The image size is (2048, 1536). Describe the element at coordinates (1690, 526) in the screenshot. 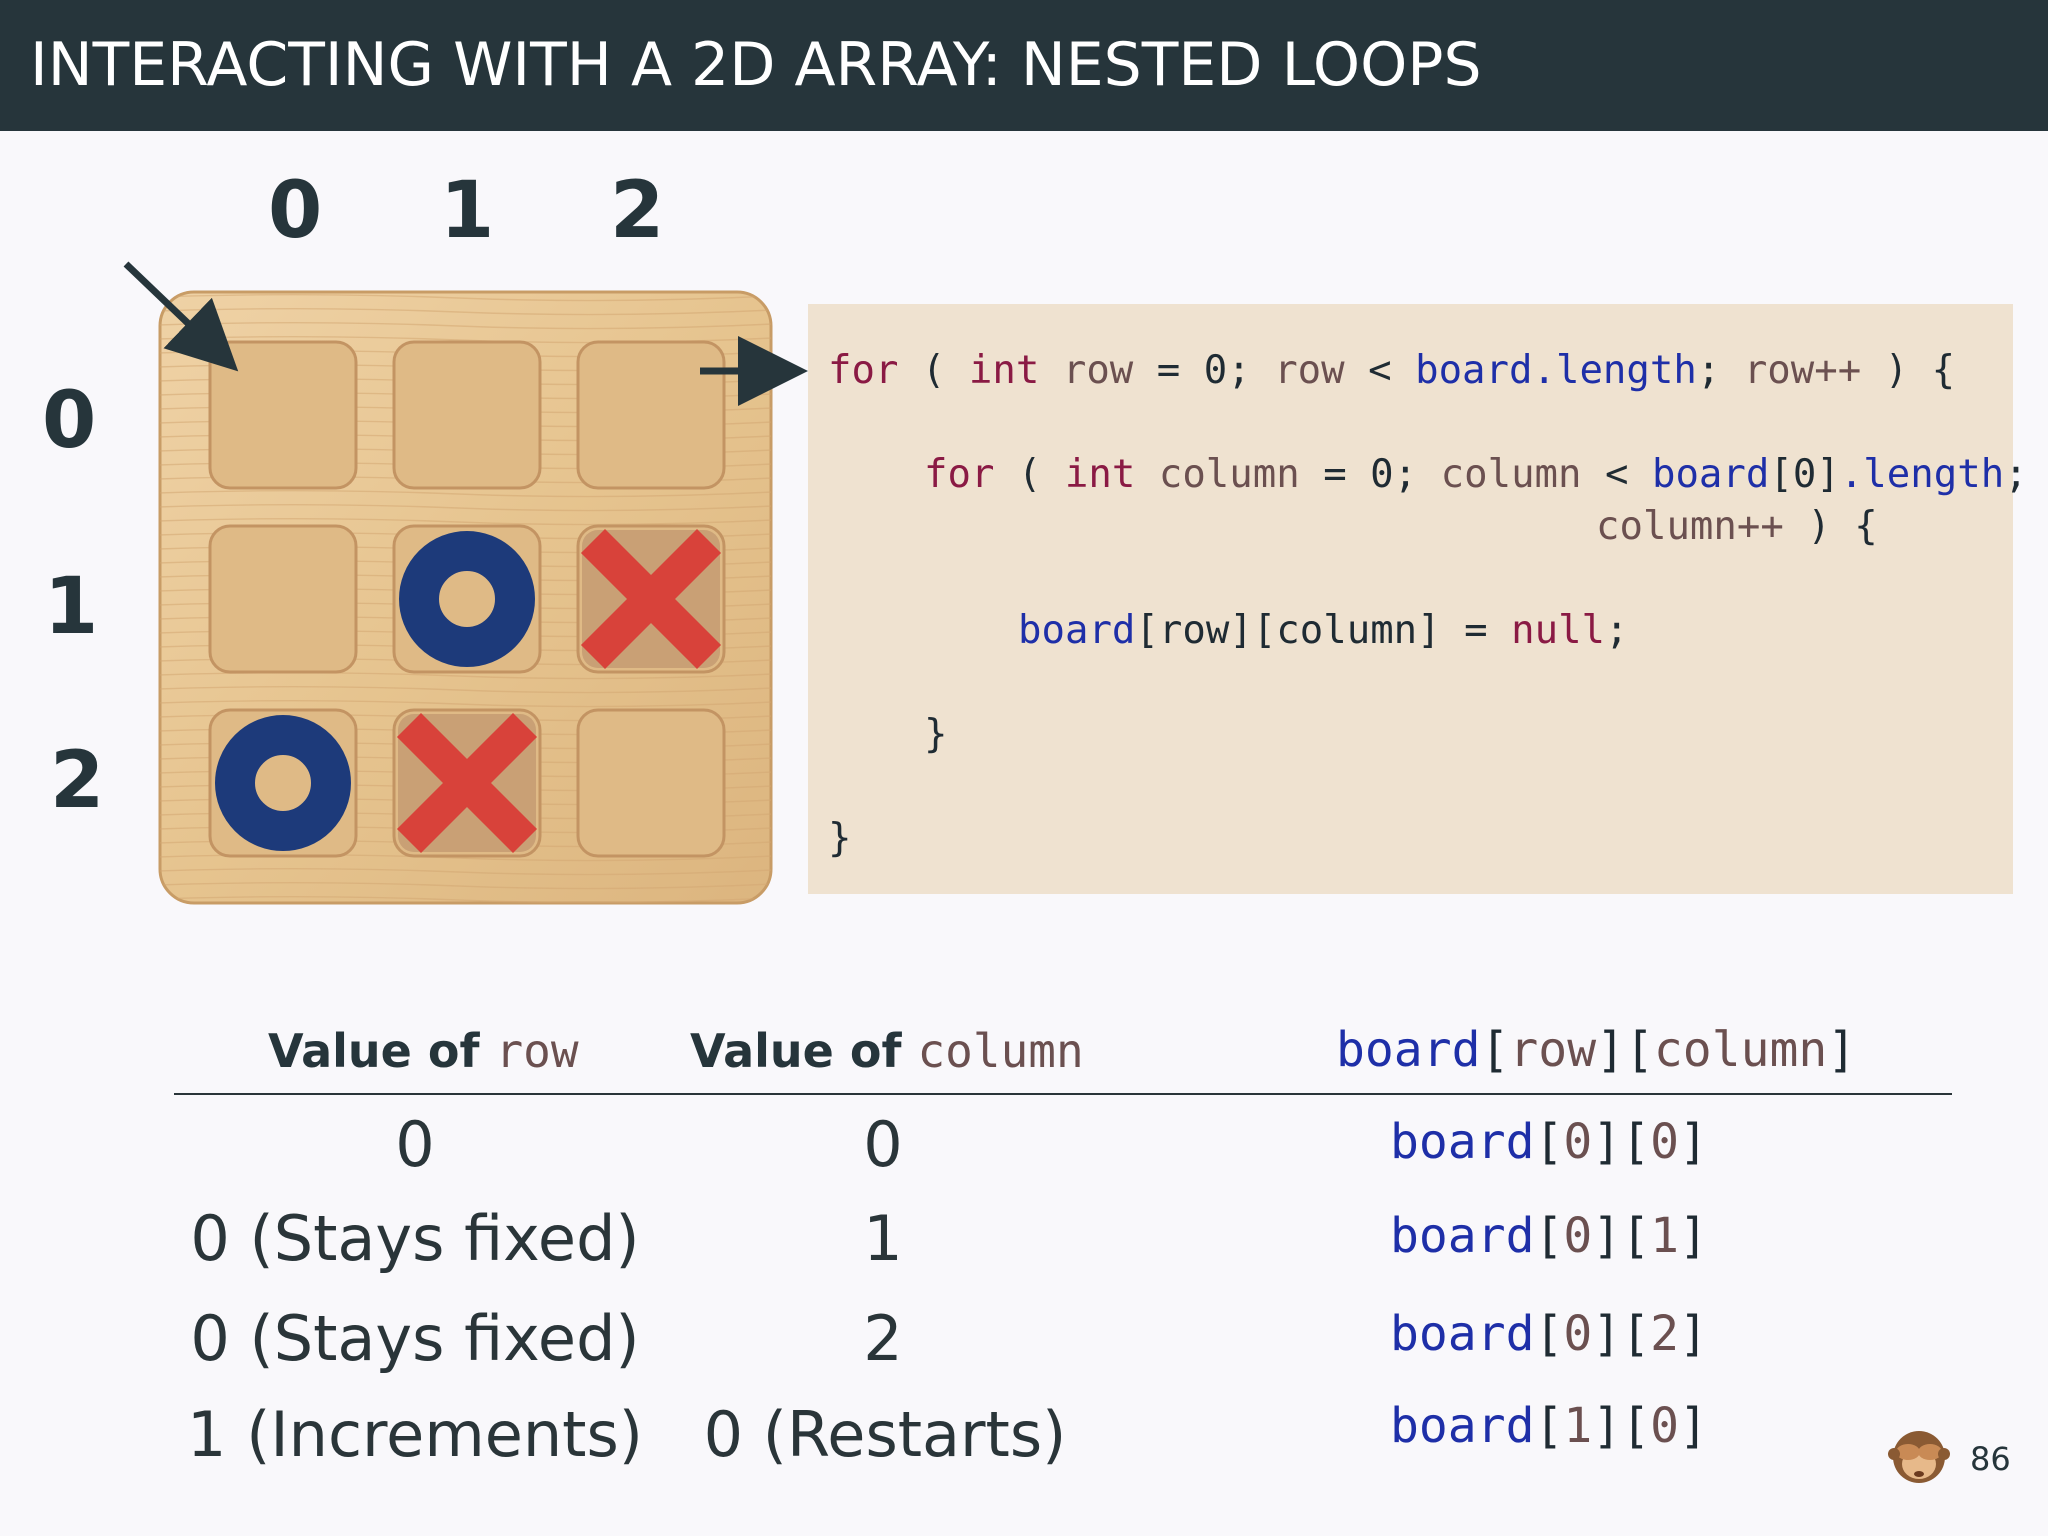

I see `code-token: column++` at that location.